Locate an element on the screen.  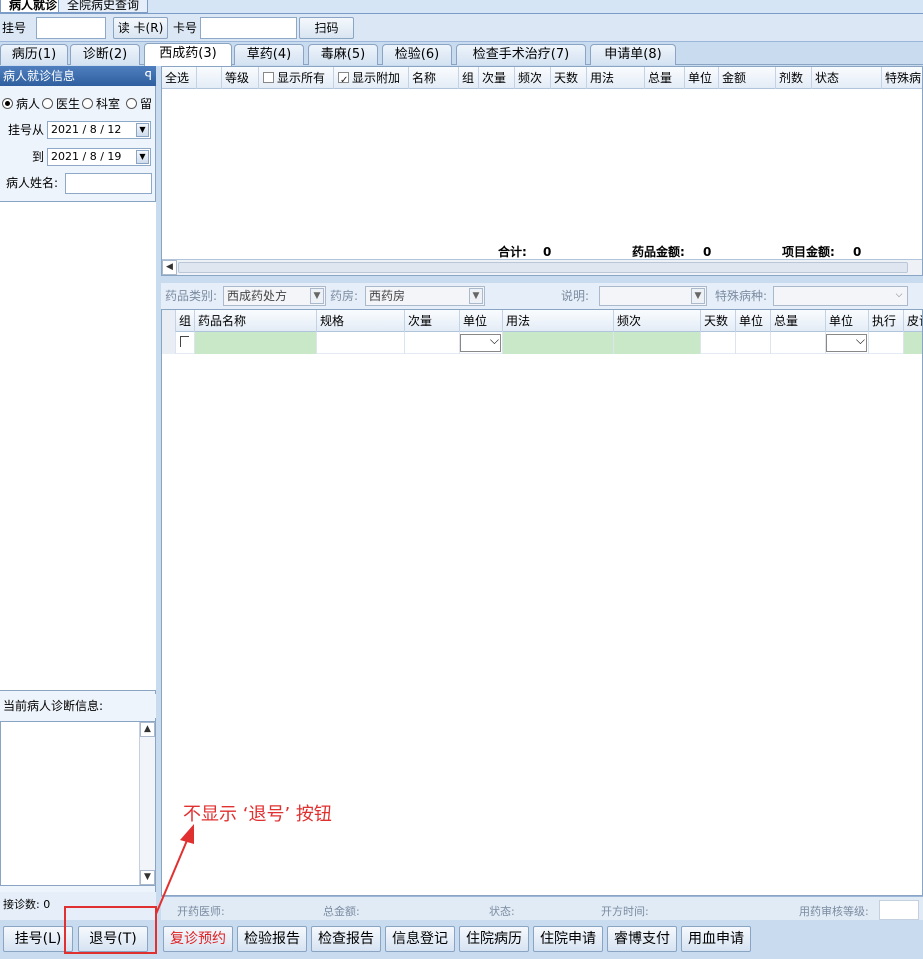
col-amount: 金额 is located at coordinates (747, 78).